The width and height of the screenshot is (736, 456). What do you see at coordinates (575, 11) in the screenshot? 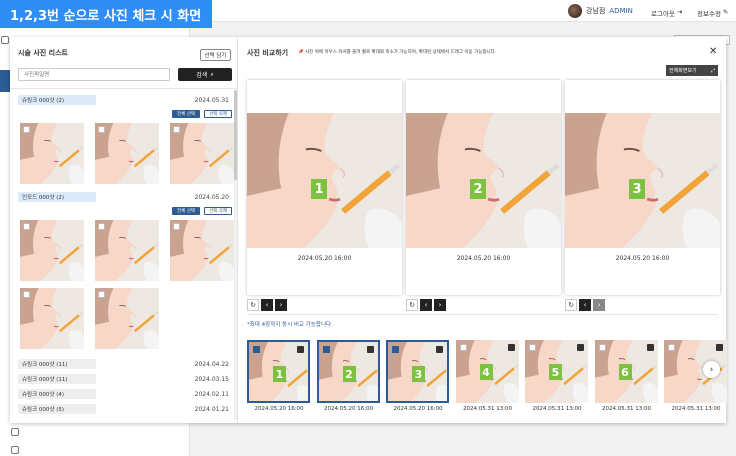
I see `avatar` at bounding box center [575, 11].